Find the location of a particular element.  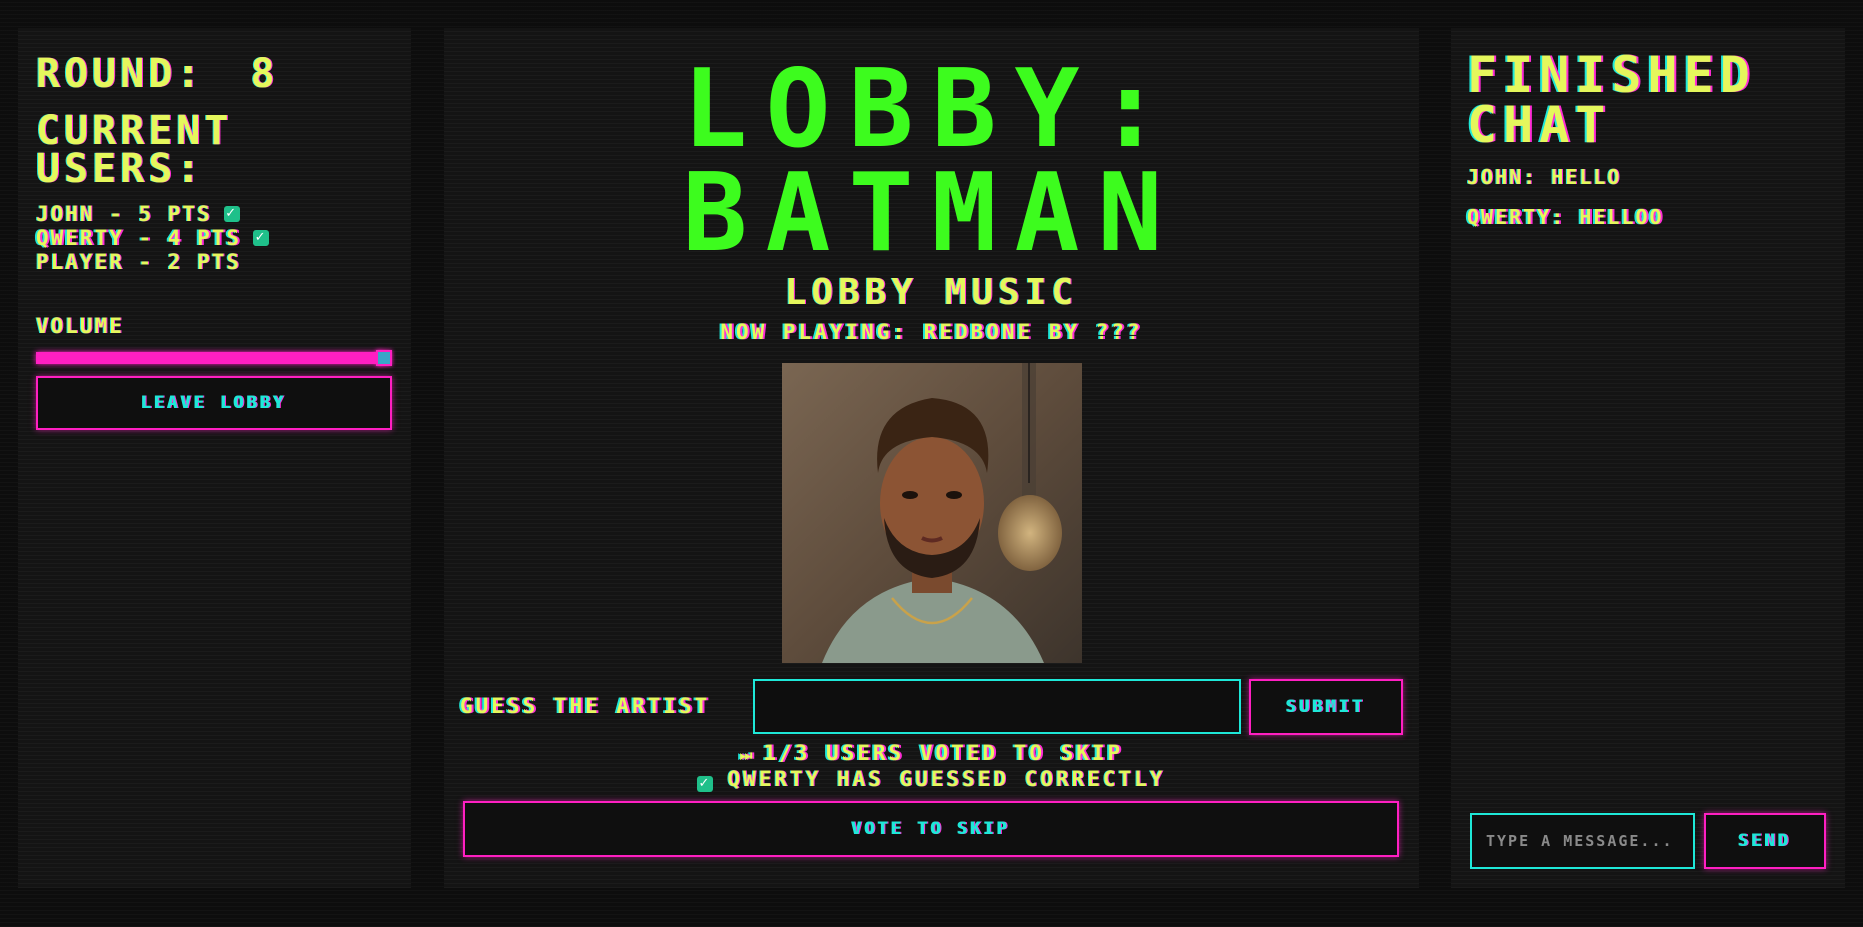

lobby-title: LOBBY: BATMAN is located at coordinates (931, 161).